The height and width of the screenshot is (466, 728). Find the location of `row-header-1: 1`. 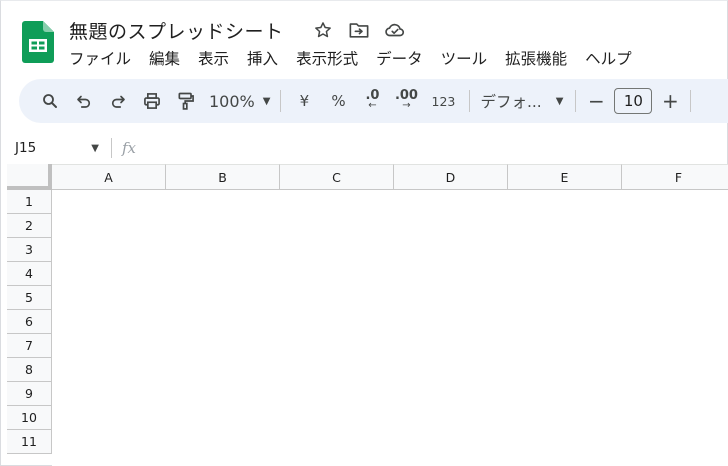

row-header-1: 1 is located at coordinates (29, 202).